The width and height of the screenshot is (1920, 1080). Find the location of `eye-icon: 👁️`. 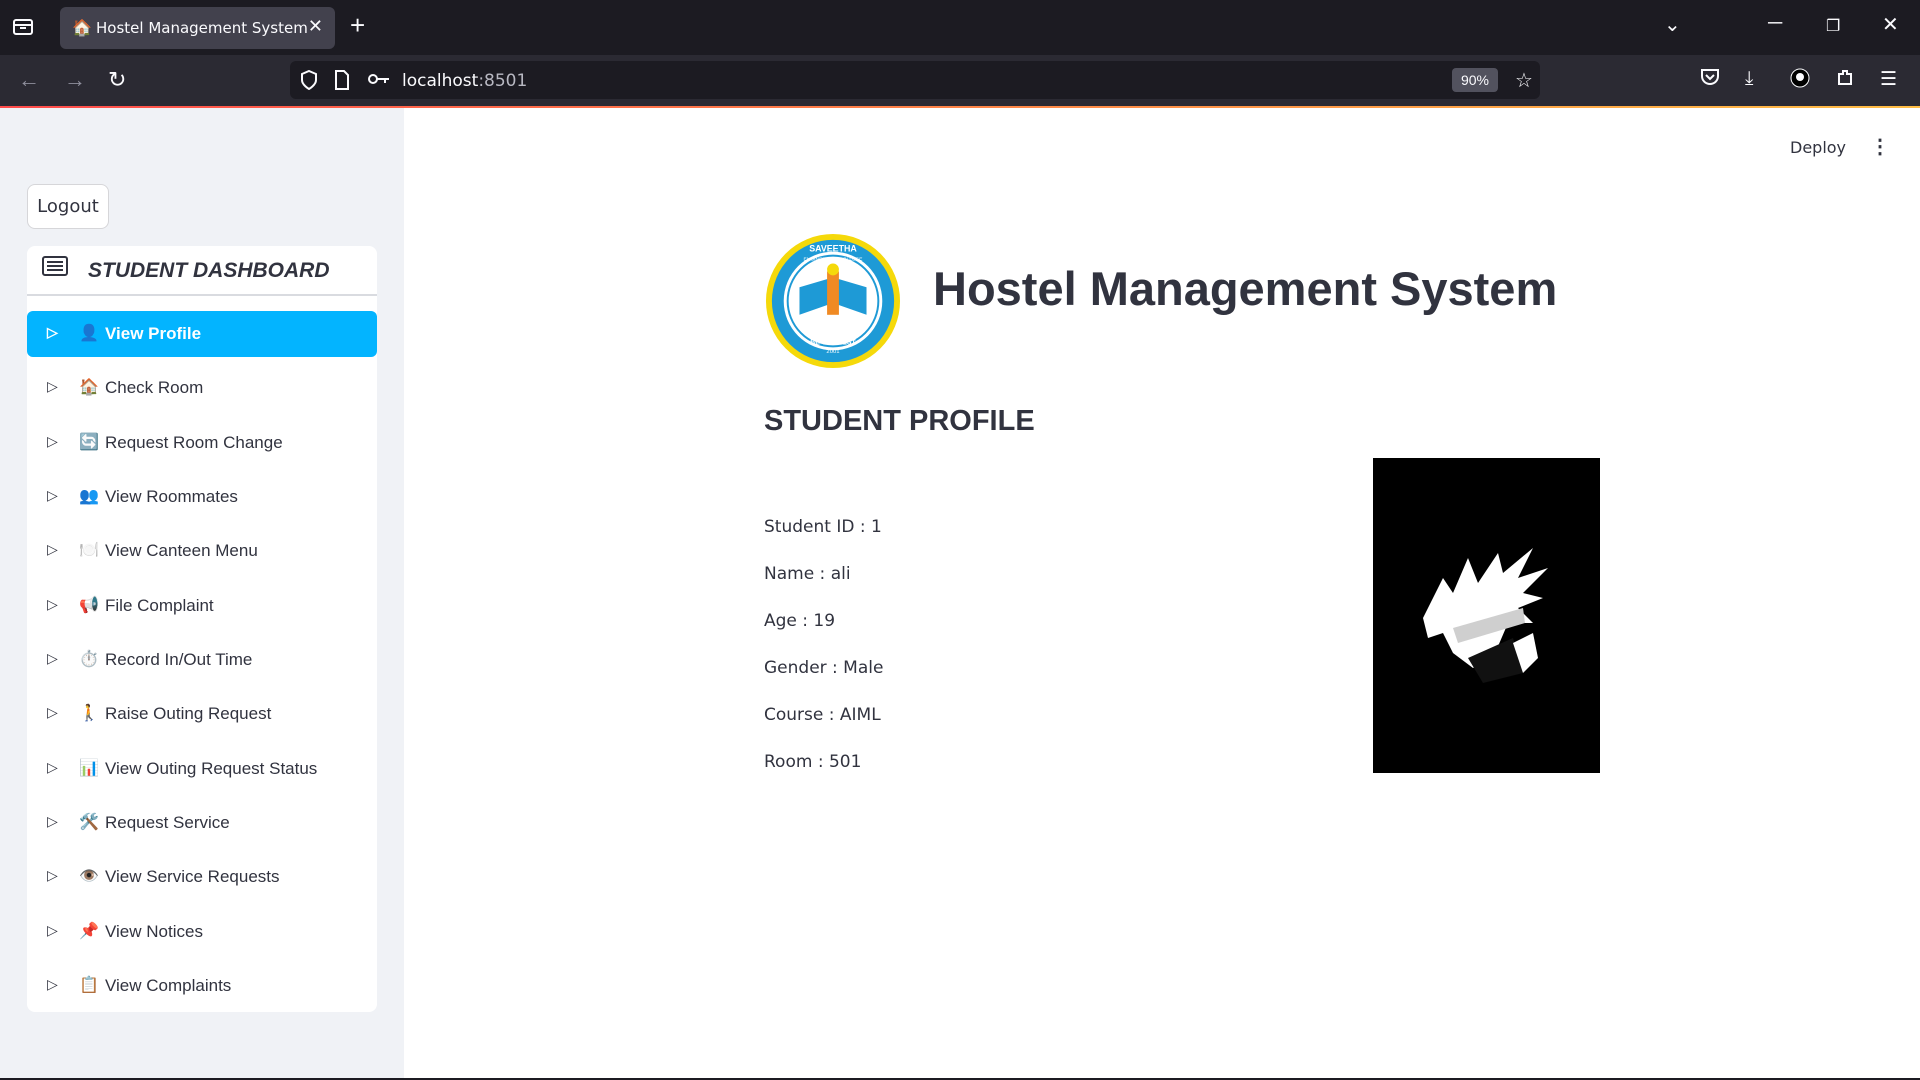

eye-icon: 👁️ is located at coordinates (89, 876).